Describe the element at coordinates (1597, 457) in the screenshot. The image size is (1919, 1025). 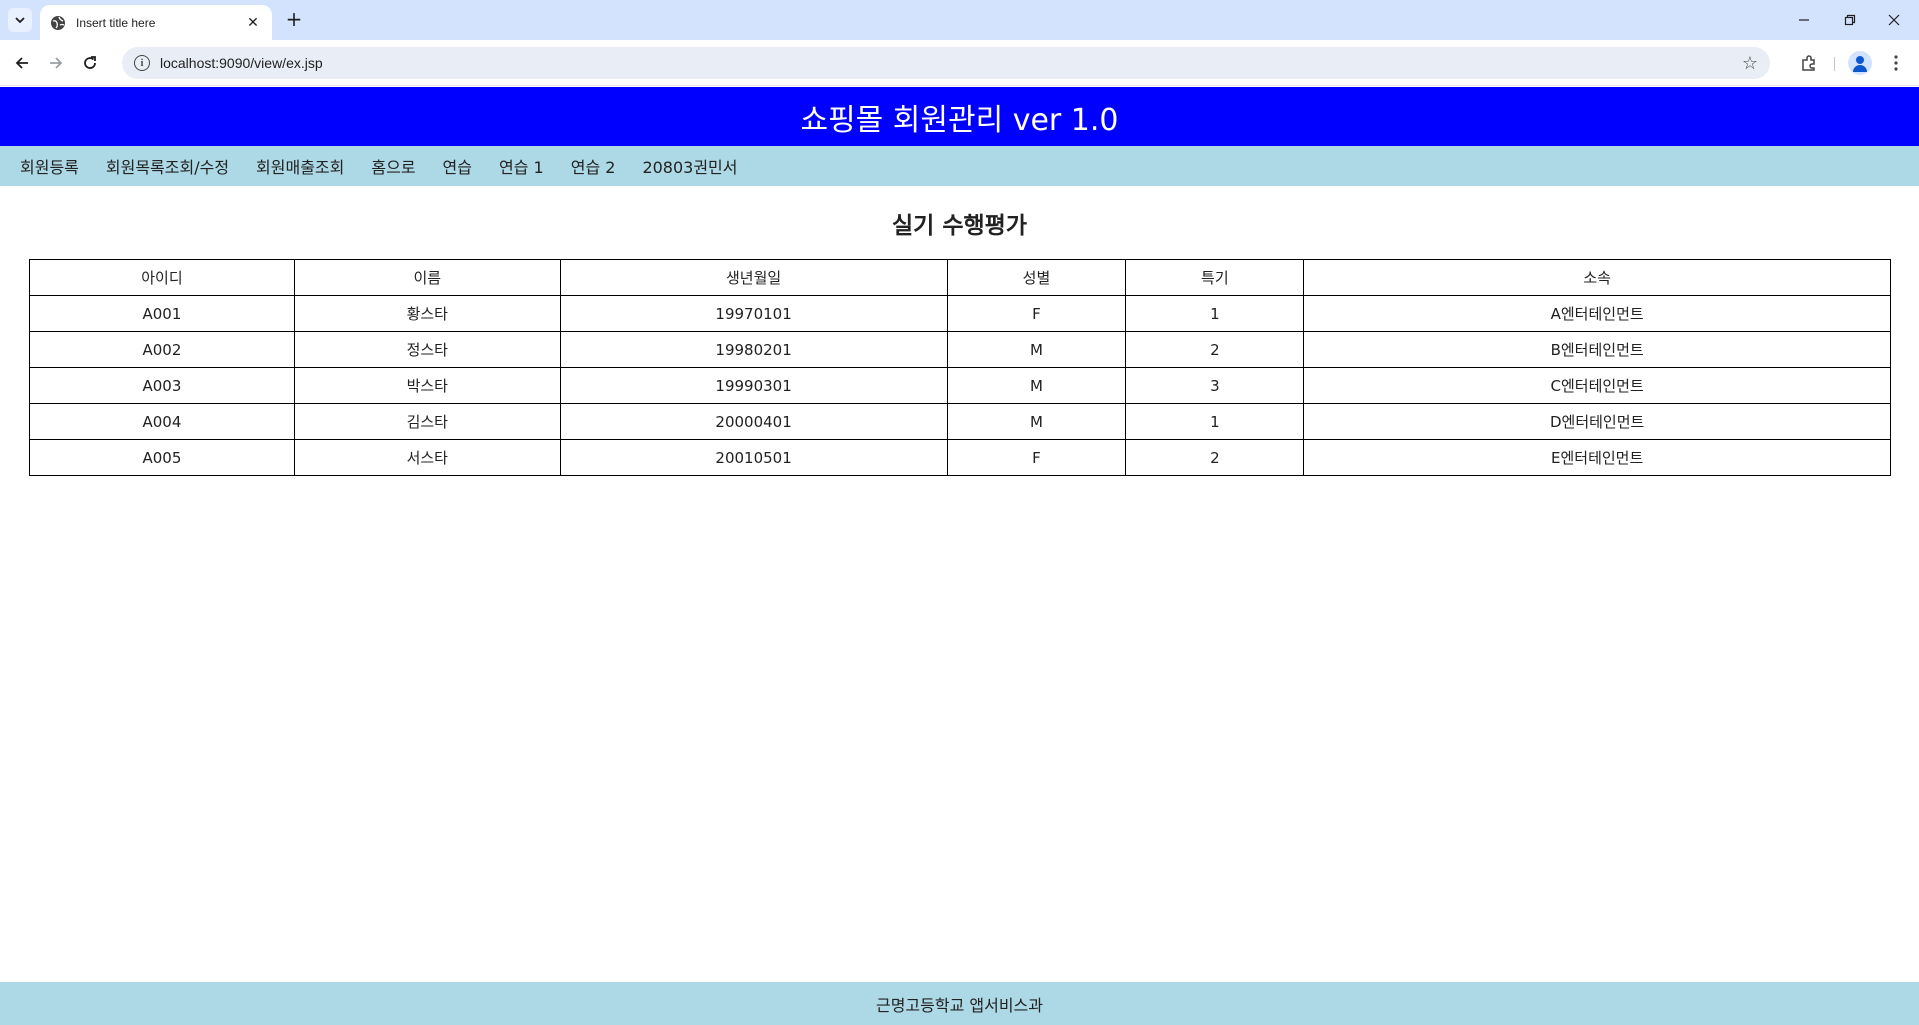
I see `table-cell: E엔터테인먼트` at that location.